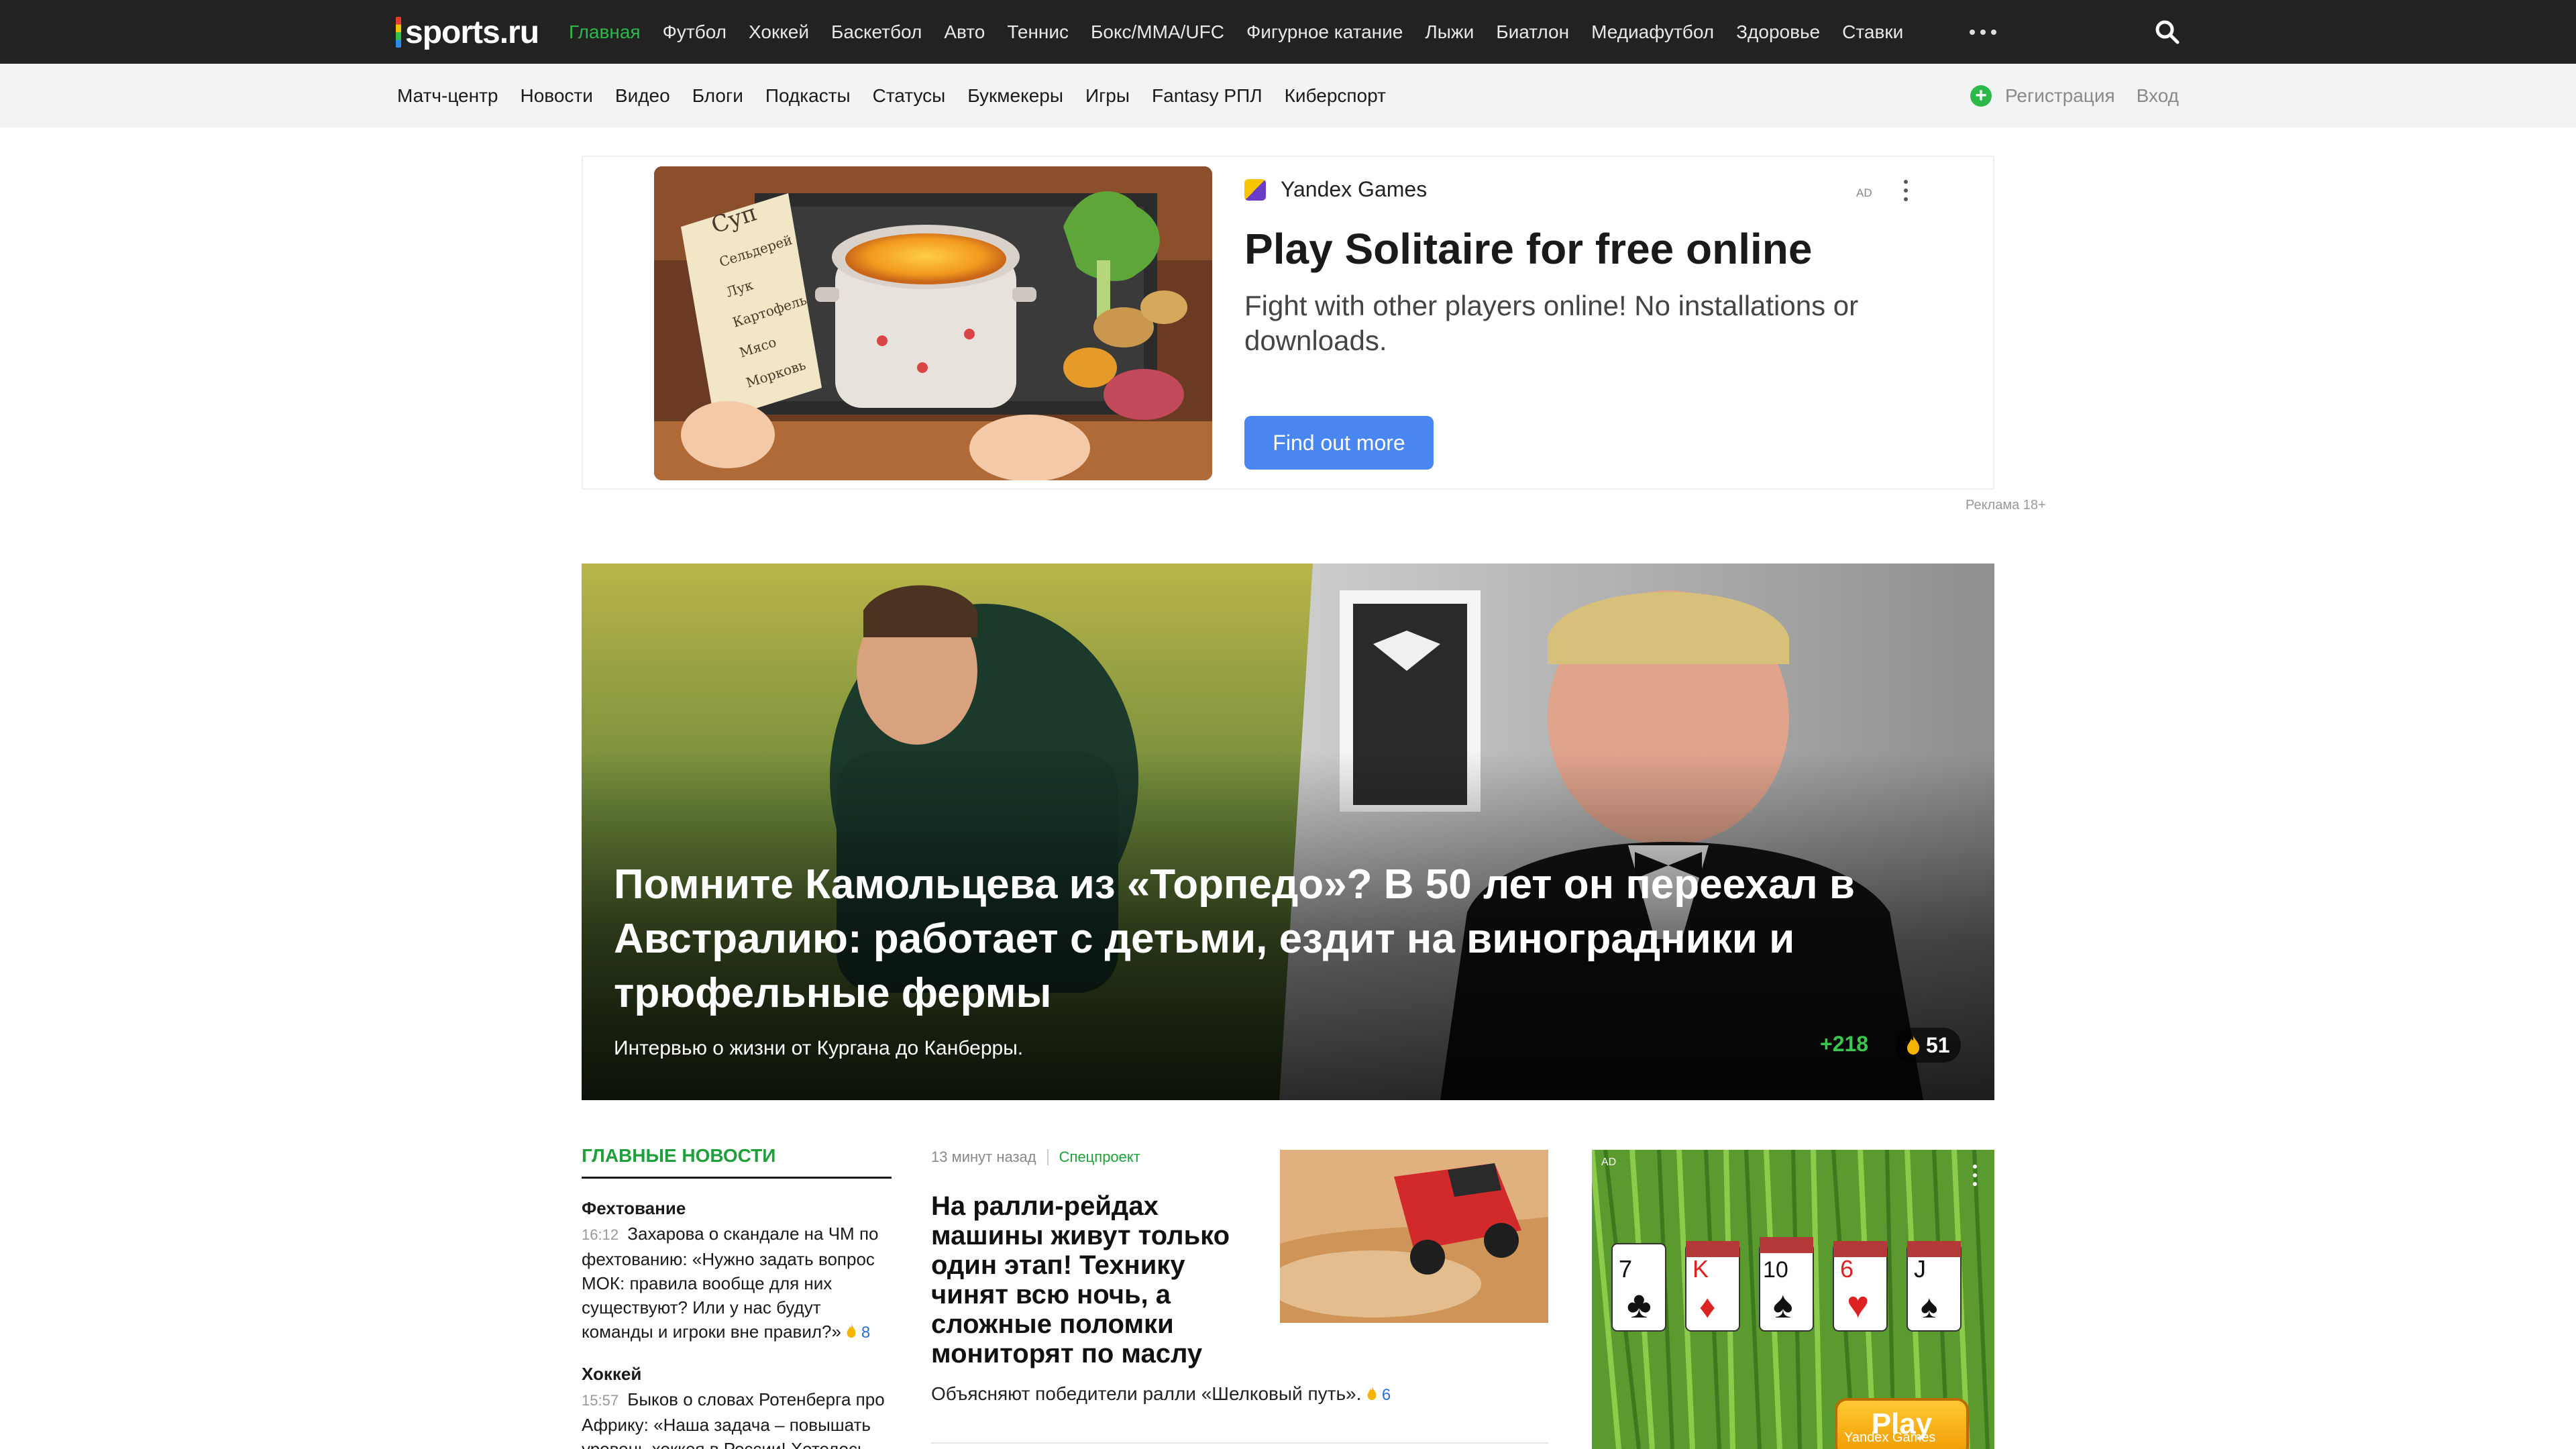  What do you see at coordinates (1207, 96) in the screenshot?
I see `subnav-item-fantasy: Fantasy РПЛ` at bounding box center [1207, 96].